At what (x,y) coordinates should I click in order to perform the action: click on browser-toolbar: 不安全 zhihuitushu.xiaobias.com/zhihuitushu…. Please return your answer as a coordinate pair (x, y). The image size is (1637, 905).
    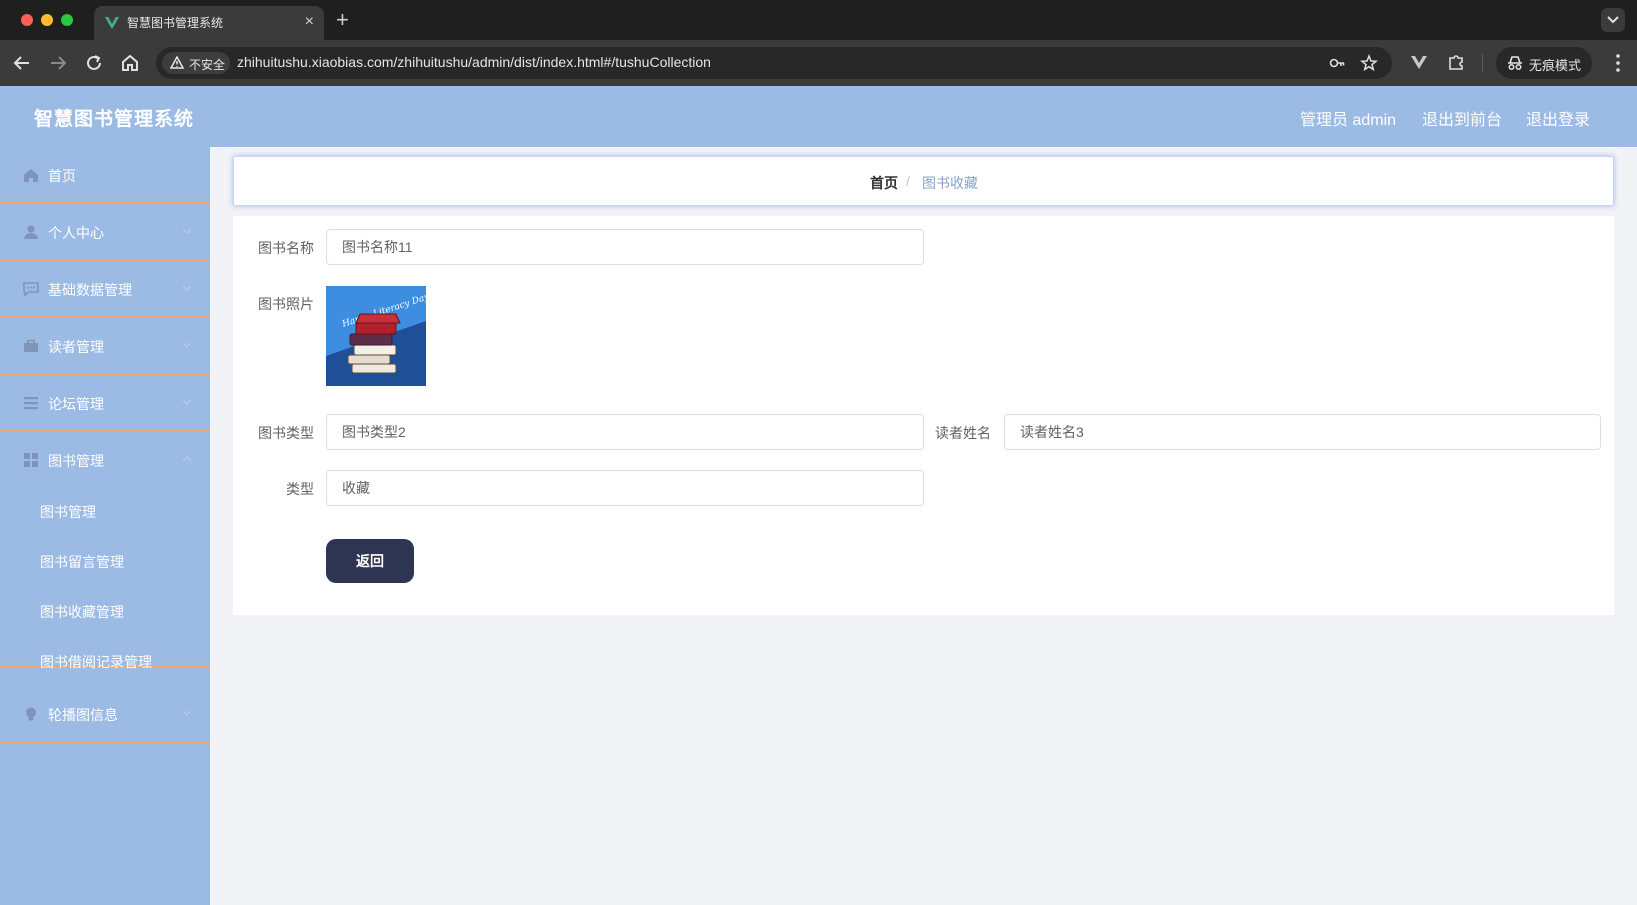
    Looking at the image, I should click on (818, 63).